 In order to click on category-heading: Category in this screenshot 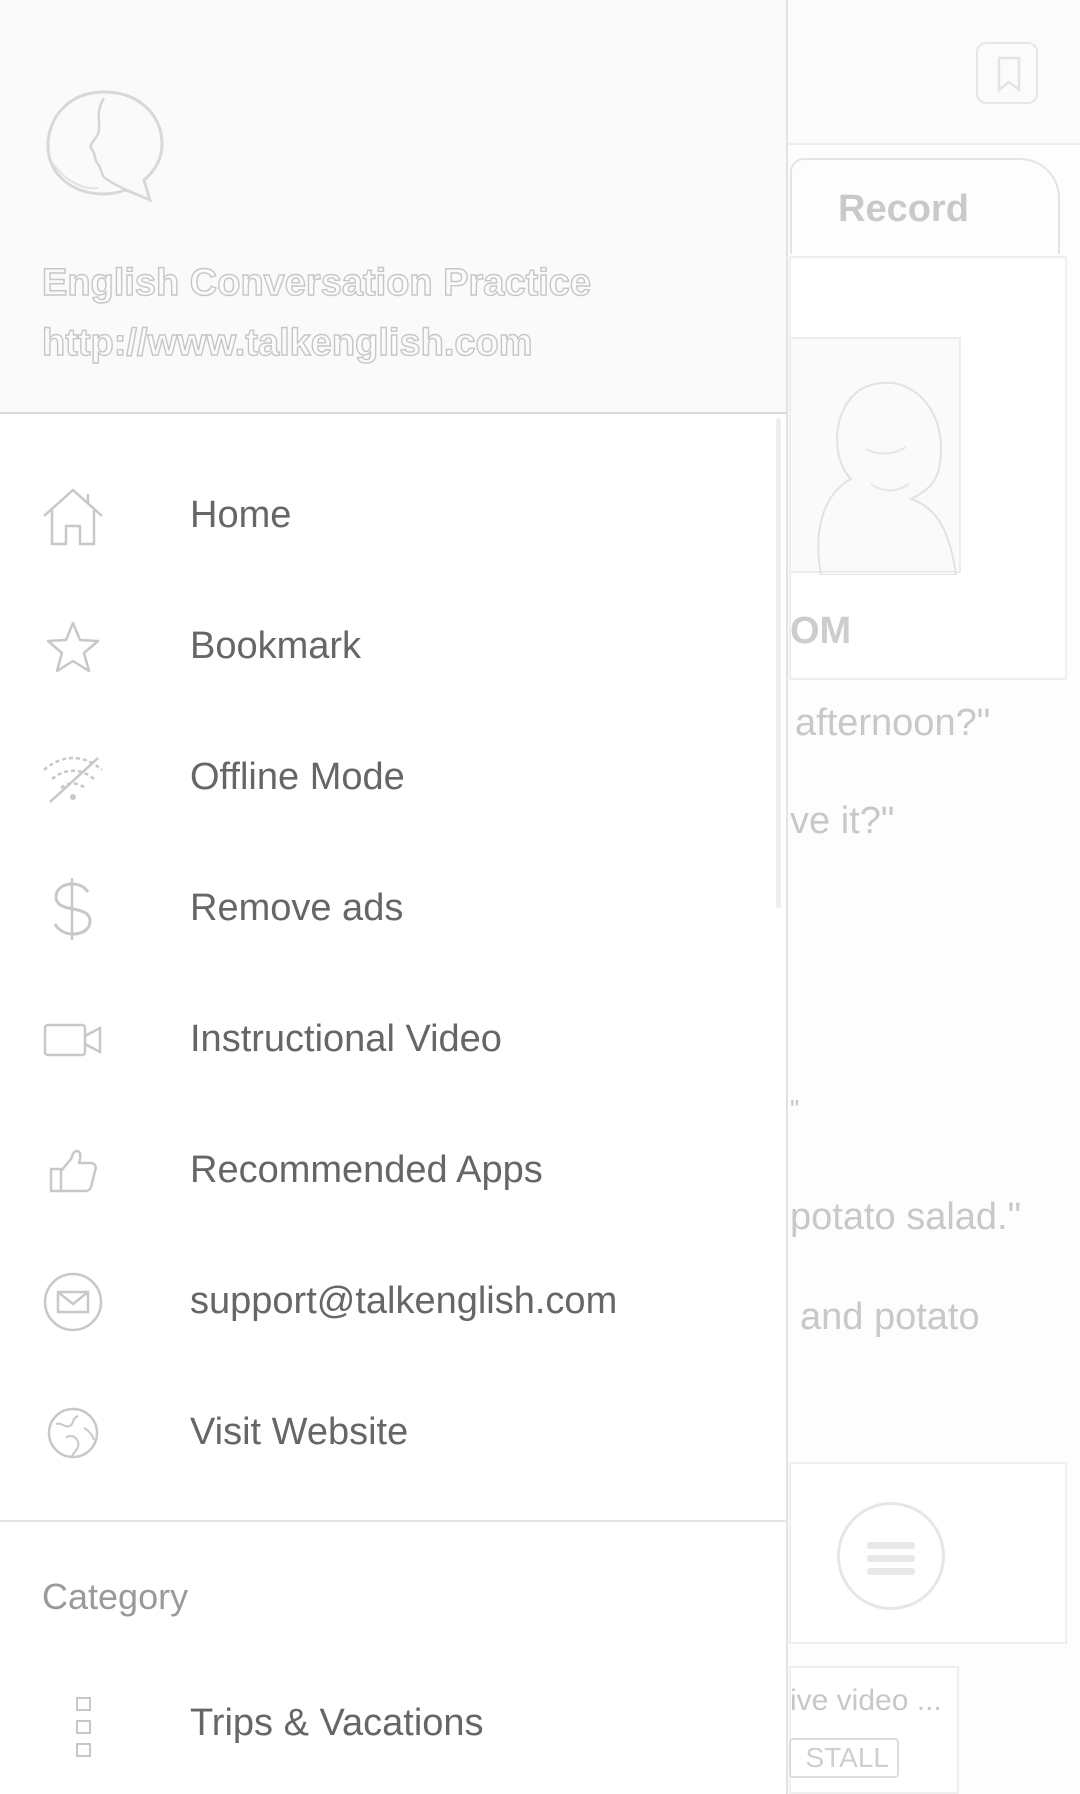, I will do `click(115, 1596)`.